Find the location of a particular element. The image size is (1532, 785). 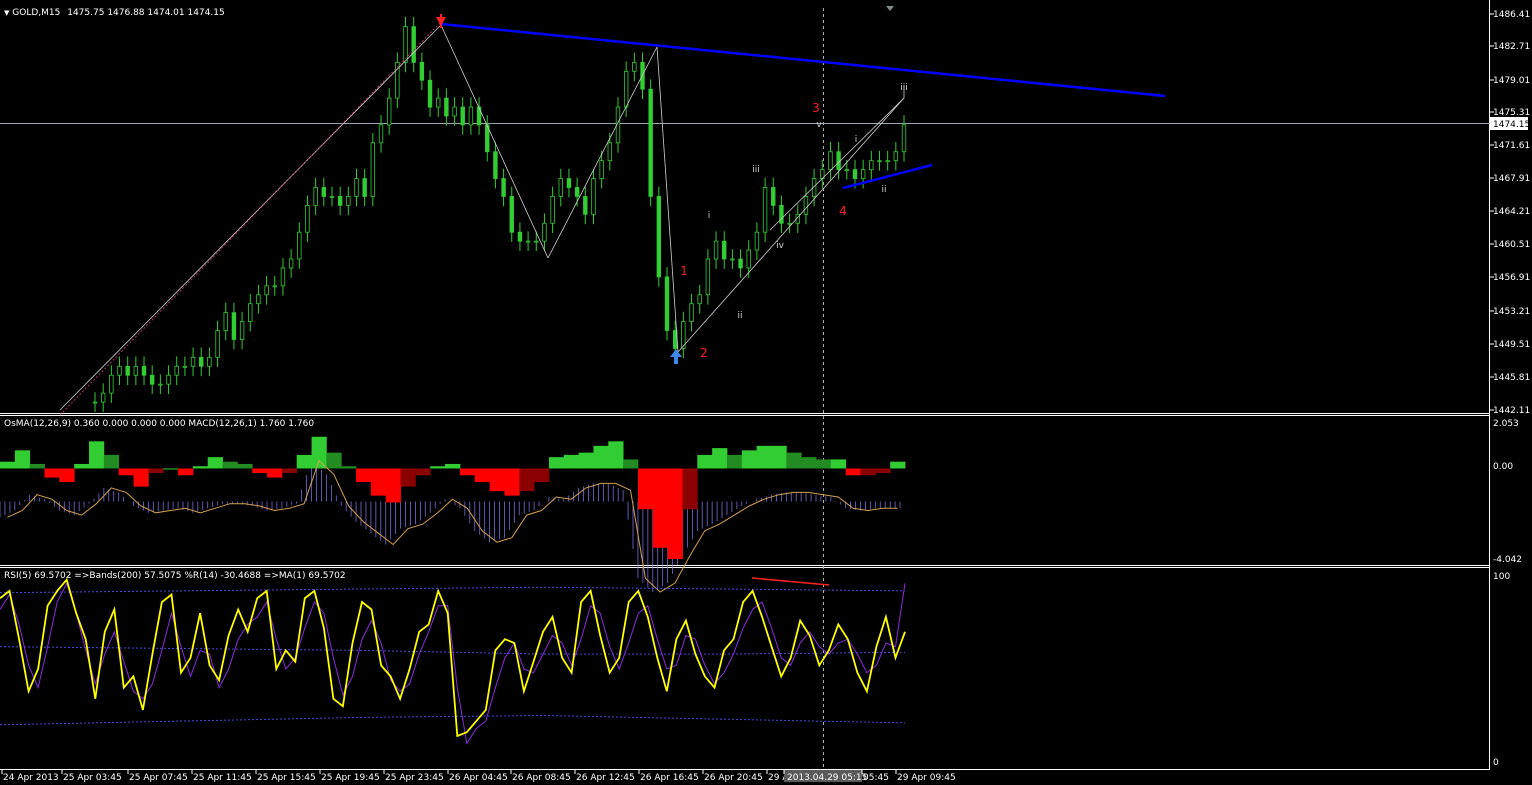

price-tick-label: 1475.31 is located at coordinates (1511, 113).